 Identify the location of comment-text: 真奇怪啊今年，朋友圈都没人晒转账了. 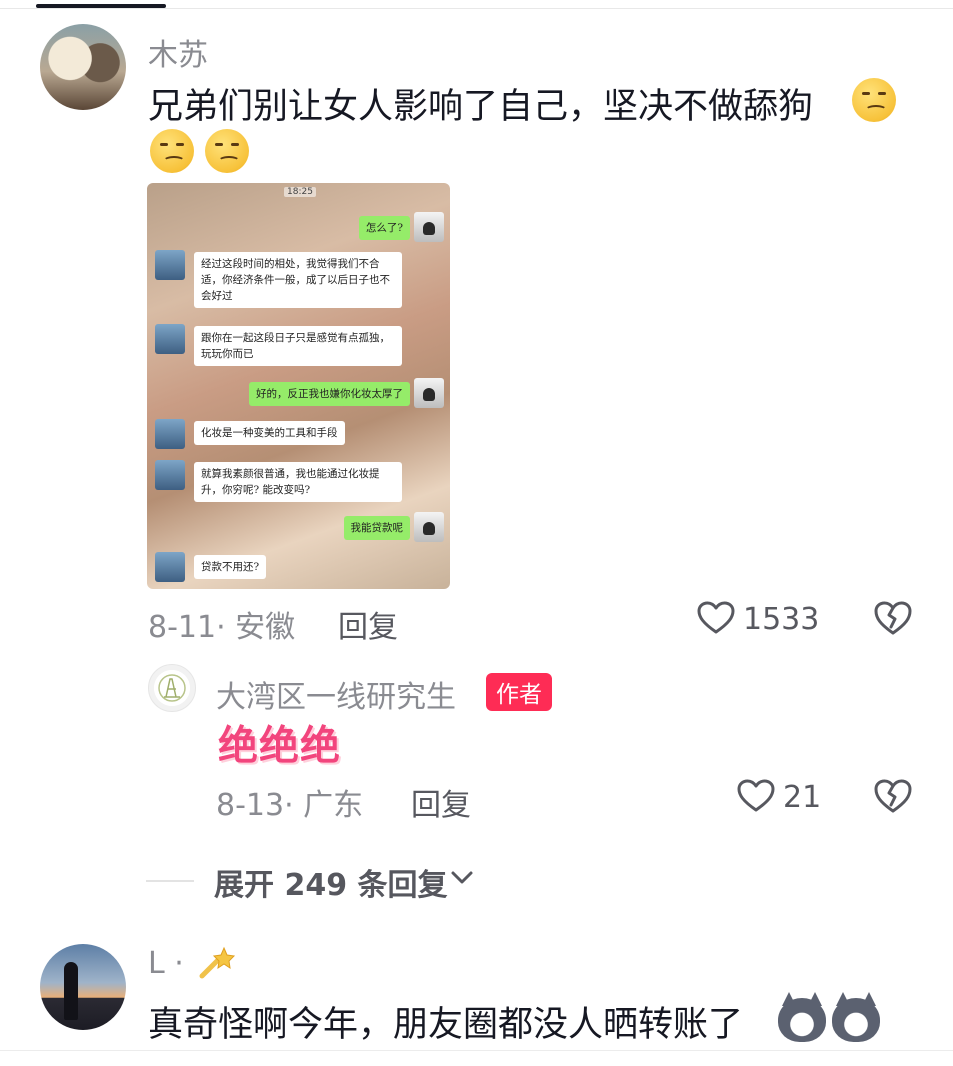
(446, 1025).